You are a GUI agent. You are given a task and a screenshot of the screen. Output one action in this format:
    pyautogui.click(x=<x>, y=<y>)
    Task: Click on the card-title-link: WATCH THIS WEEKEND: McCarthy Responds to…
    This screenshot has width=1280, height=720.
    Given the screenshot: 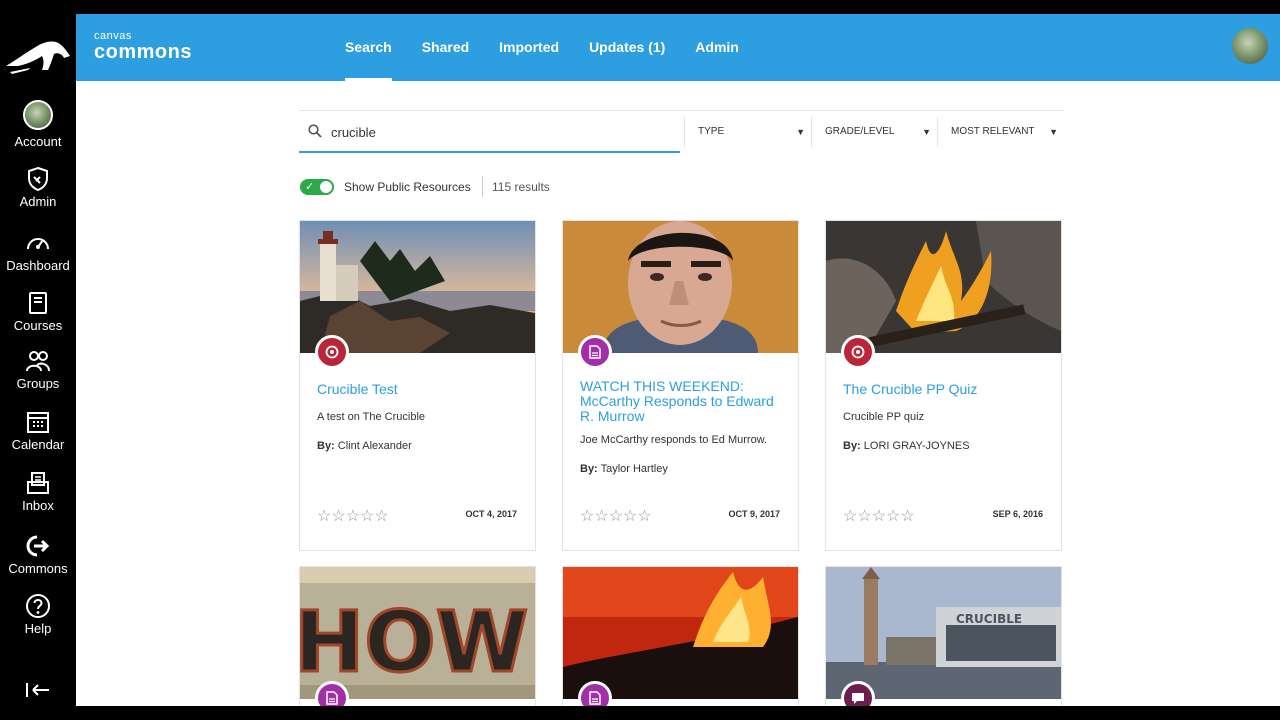 What is the action you would take?
    pyautogui.click(x=682, y=401)
    